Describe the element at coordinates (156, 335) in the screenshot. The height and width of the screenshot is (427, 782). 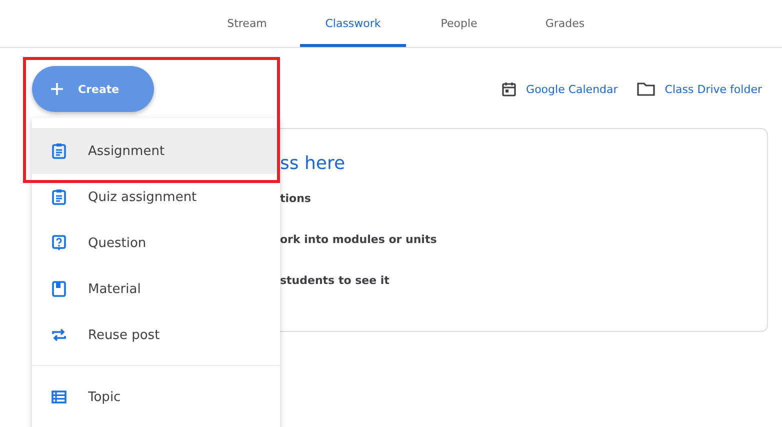
I see `menu-item: Reuse post` at that location.